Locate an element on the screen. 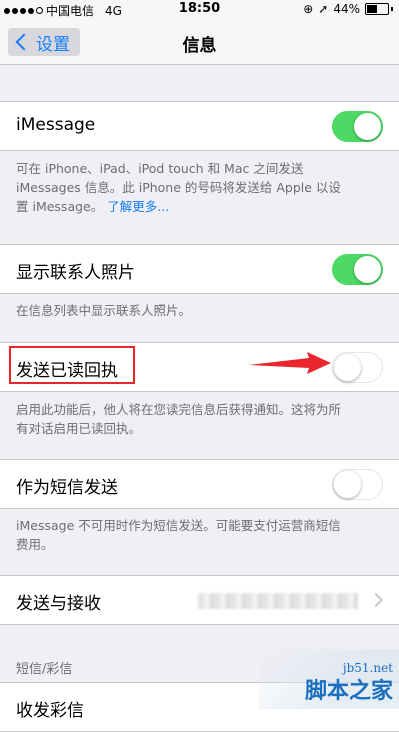 Image resolution: width=399 pixels, height=732 pixels. imessage-toggle is located at coordinates (357, 126).